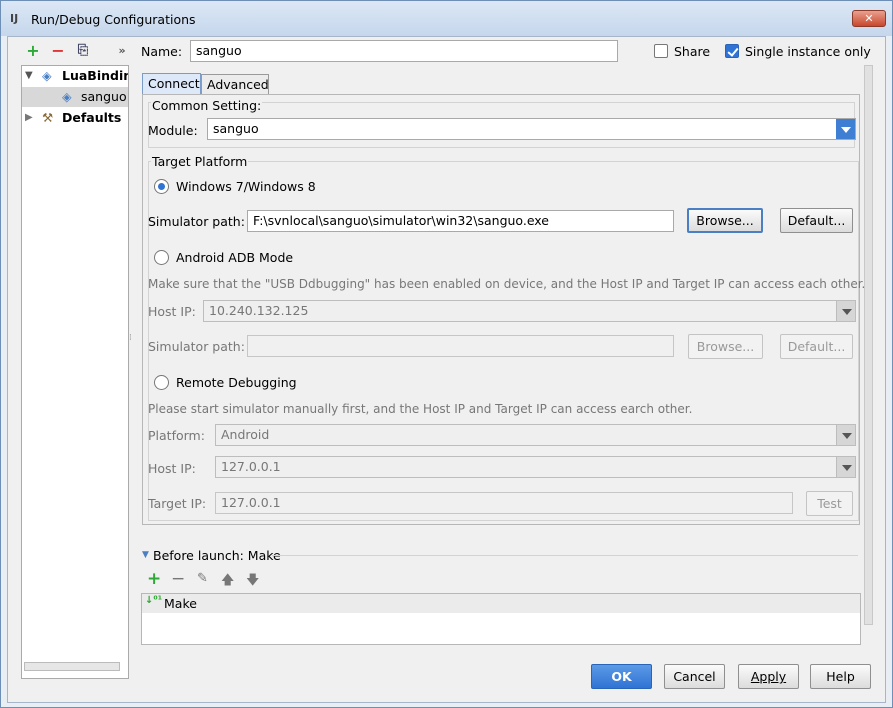 This screenshot has height=708, width=893. What do you see at coordinates (161, 382) in the screenshot?
I see `remote-radio` at bounding box center [161, 382].